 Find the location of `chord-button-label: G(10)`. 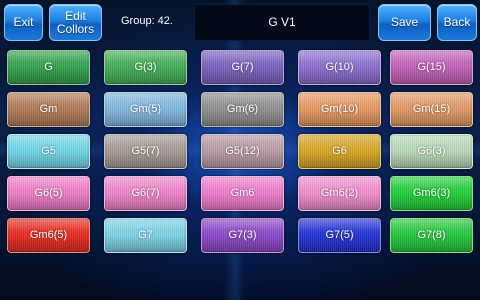

chord-button-label: G(10) is located at coordinates (339, 67).